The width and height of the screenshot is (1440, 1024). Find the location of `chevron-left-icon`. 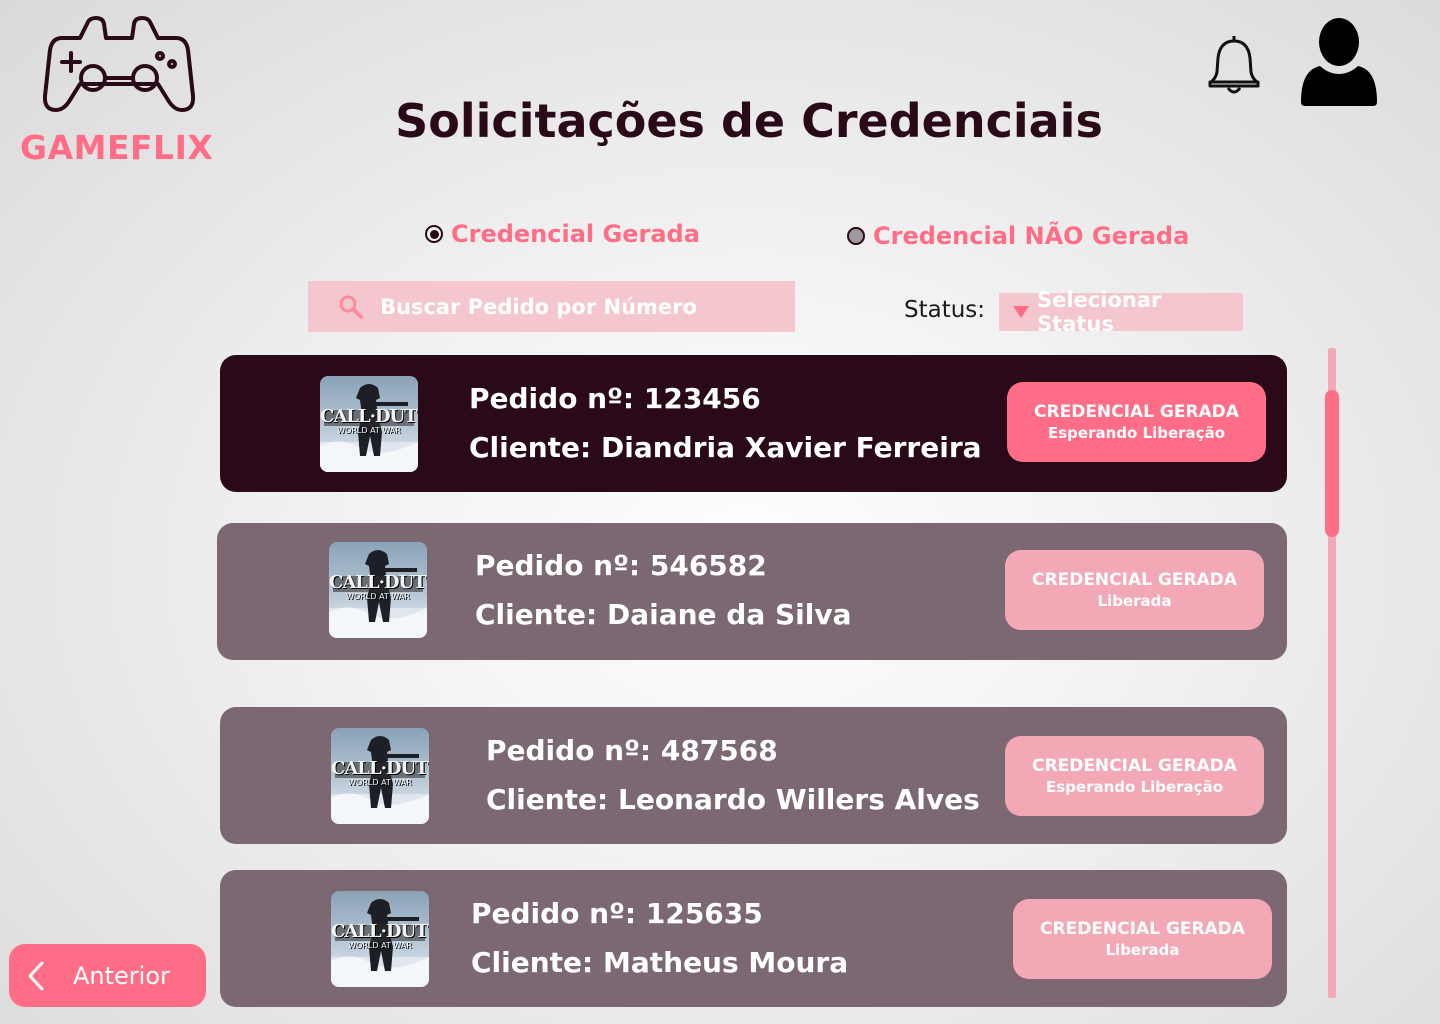

chevron-left-icon is located at coordinates (36, 975).